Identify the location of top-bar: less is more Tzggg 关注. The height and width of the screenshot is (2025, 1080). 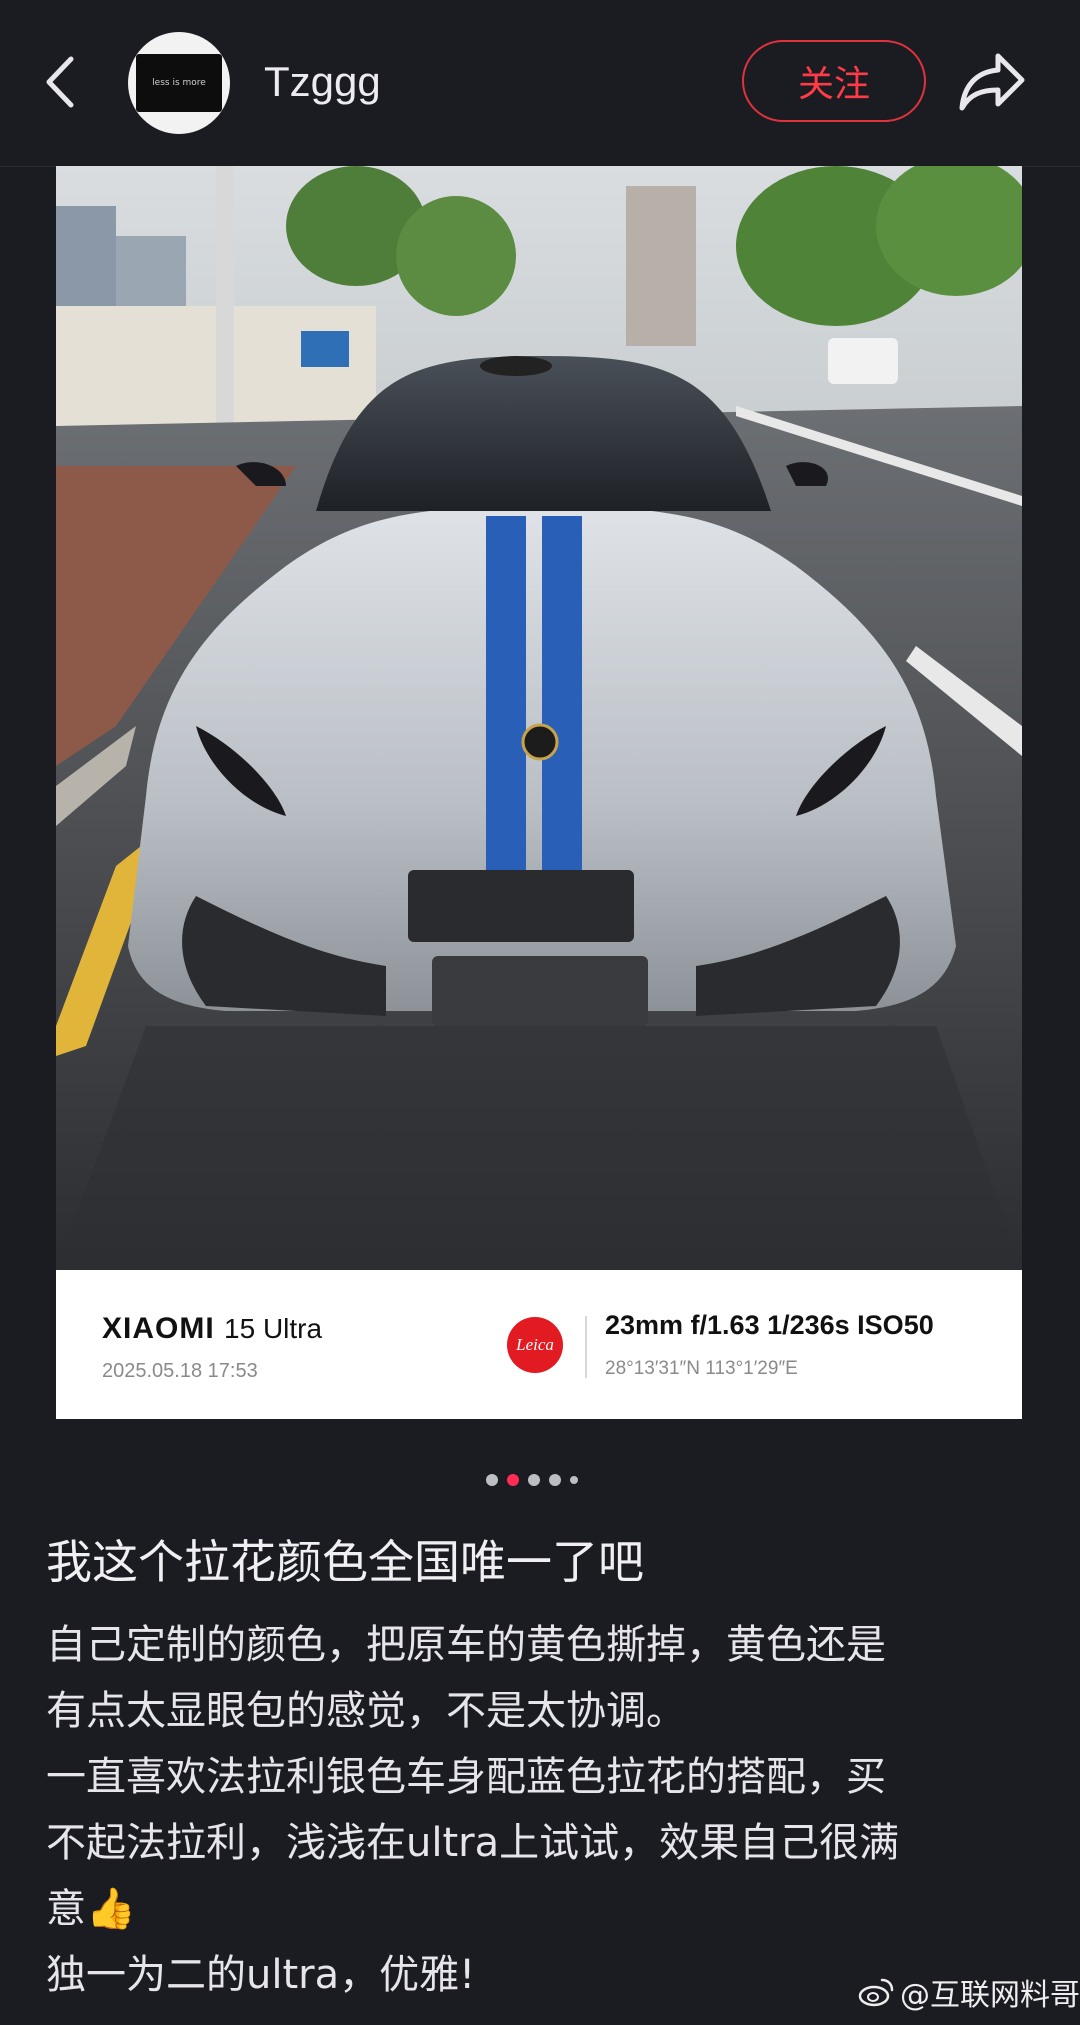
(540, 83).